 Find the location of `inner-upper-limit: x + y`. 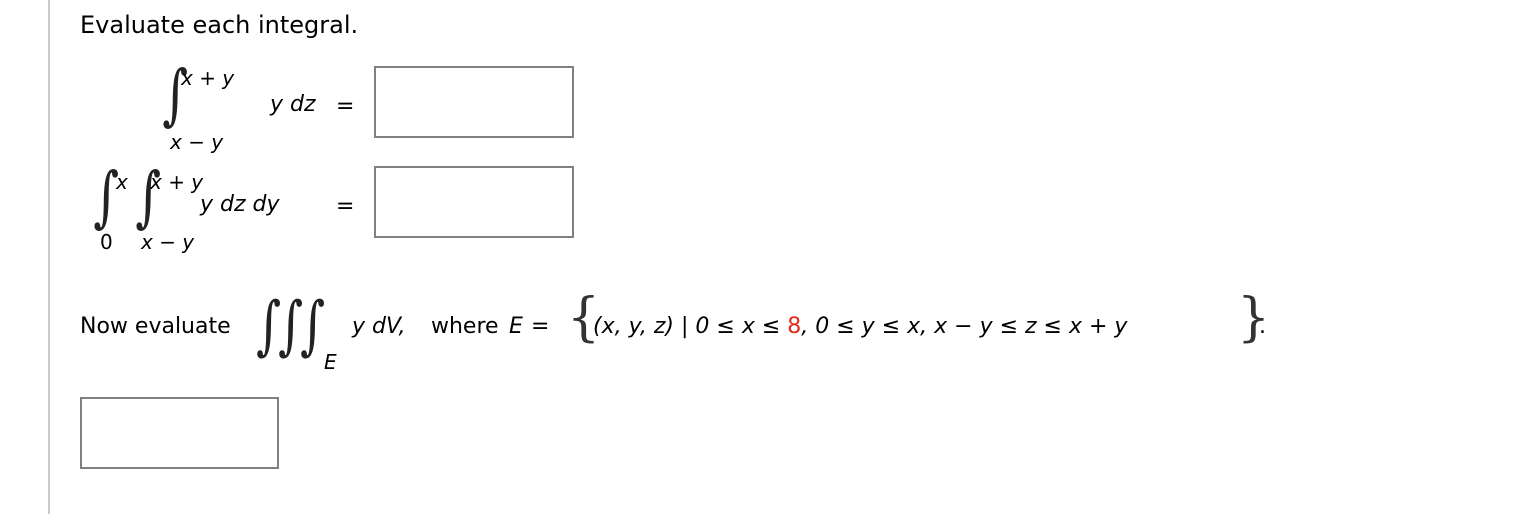

inner-upper-limit: x + y is located at coordinates (177, 182).